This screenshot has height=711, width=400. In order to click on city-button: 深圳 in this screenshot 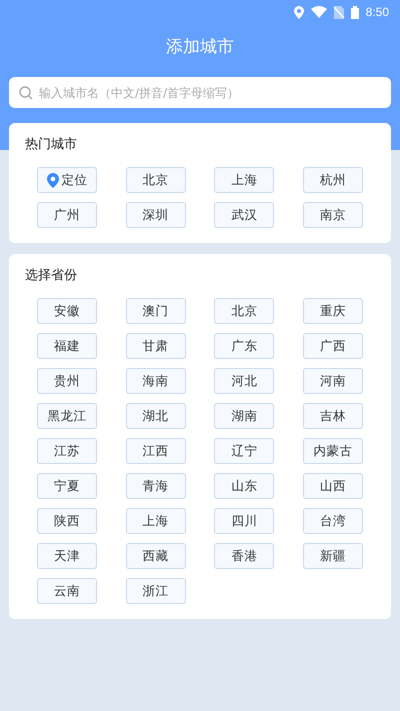, I will do `click(156, 215)`.